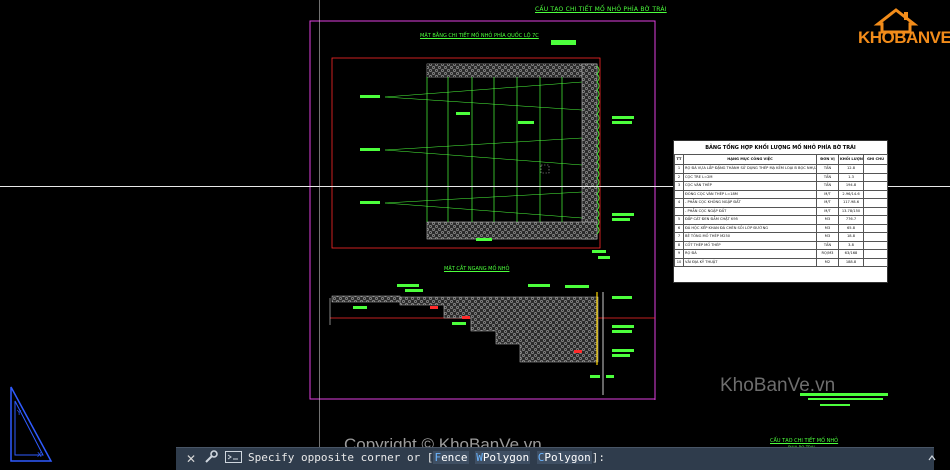 The image size is (950, 470). Describe the element at coordinates (679, 228) in the screenshot. I see `table-cell: 6` at that location.